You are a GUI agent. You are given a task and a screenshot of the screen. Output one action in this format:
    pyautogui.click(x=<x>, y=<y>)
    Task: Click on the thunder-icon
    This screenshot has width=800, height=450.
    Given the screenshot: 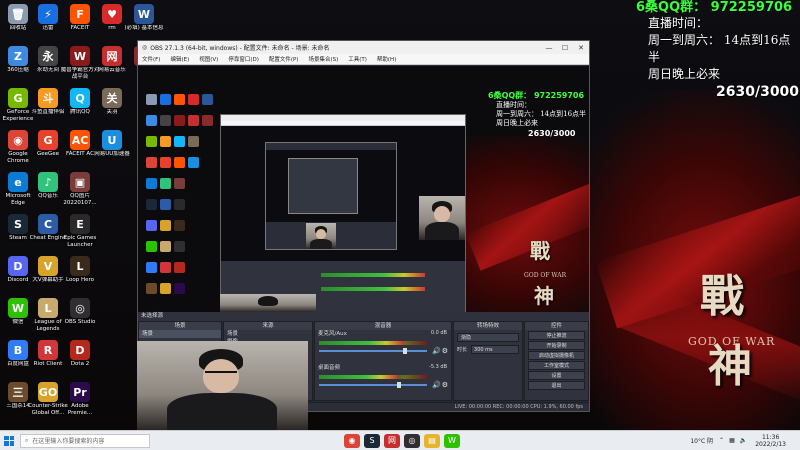 What is the action you would take?
    pyautogui.click(x=165, y=99)
    